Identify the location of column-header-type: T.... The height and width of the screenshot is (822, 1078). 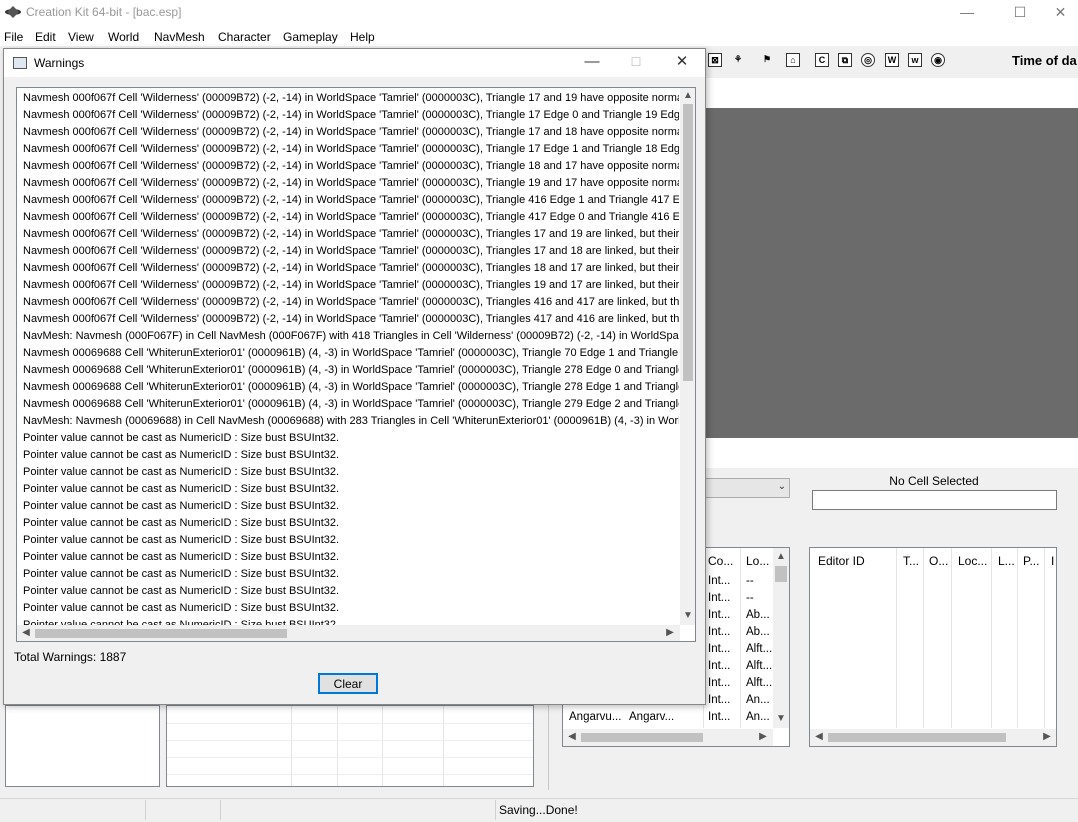
(911, 561).